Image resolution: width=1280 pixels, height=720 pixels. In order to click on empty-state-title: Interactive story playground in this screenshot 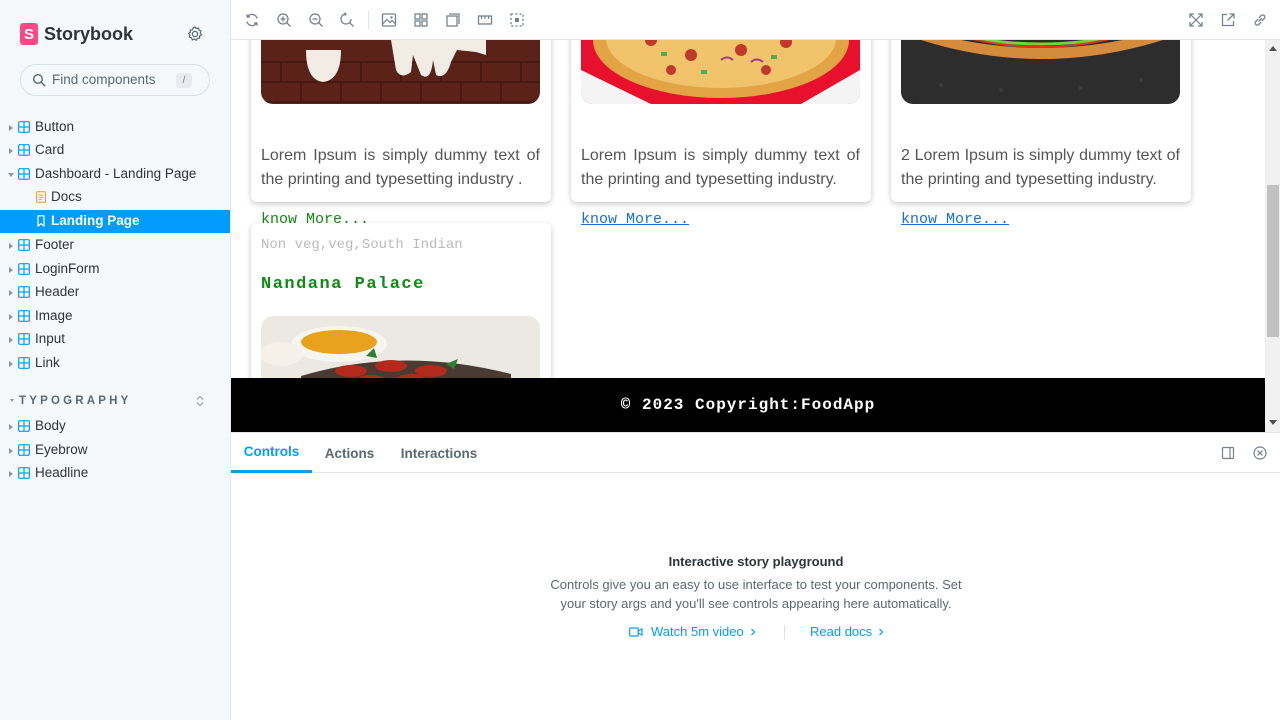, I will do `click(756, 561)`.